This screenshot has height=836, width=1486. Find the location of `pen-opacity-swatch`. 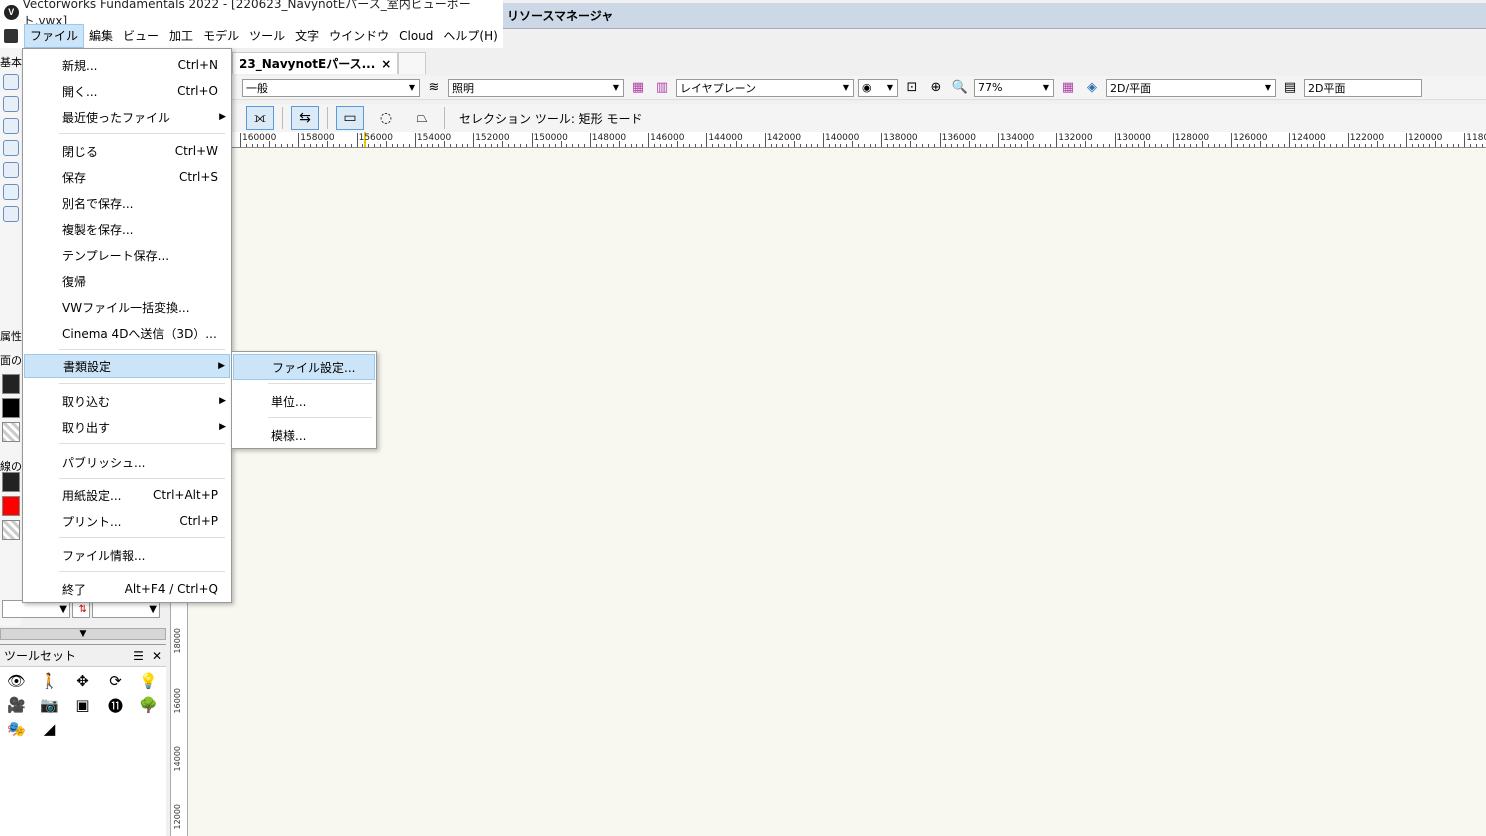

pen-opacity-swatch is located at coordinates (11, 530).